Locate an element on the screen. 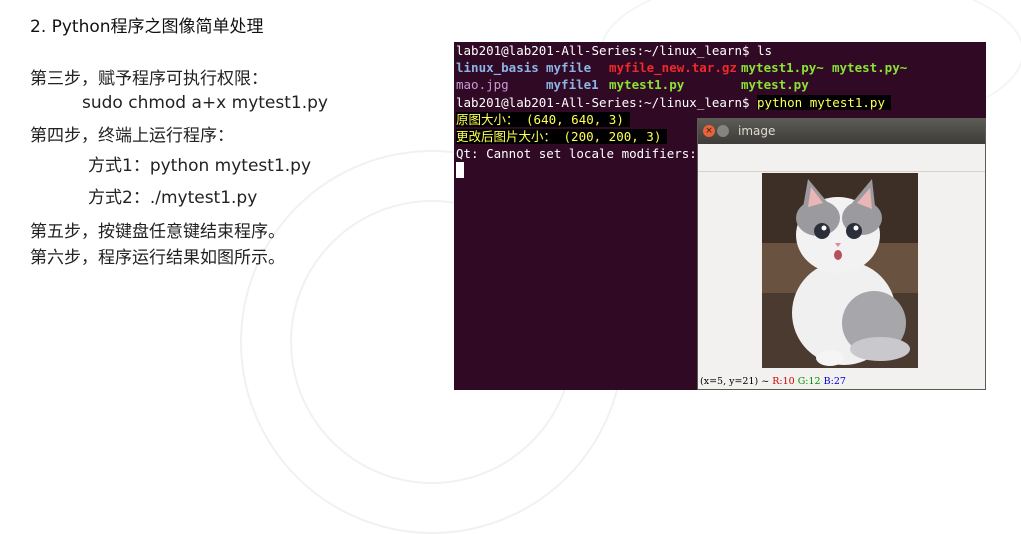 This screenshot has height=534, width=1021. window-title: image is located at coordinates (757, 131).